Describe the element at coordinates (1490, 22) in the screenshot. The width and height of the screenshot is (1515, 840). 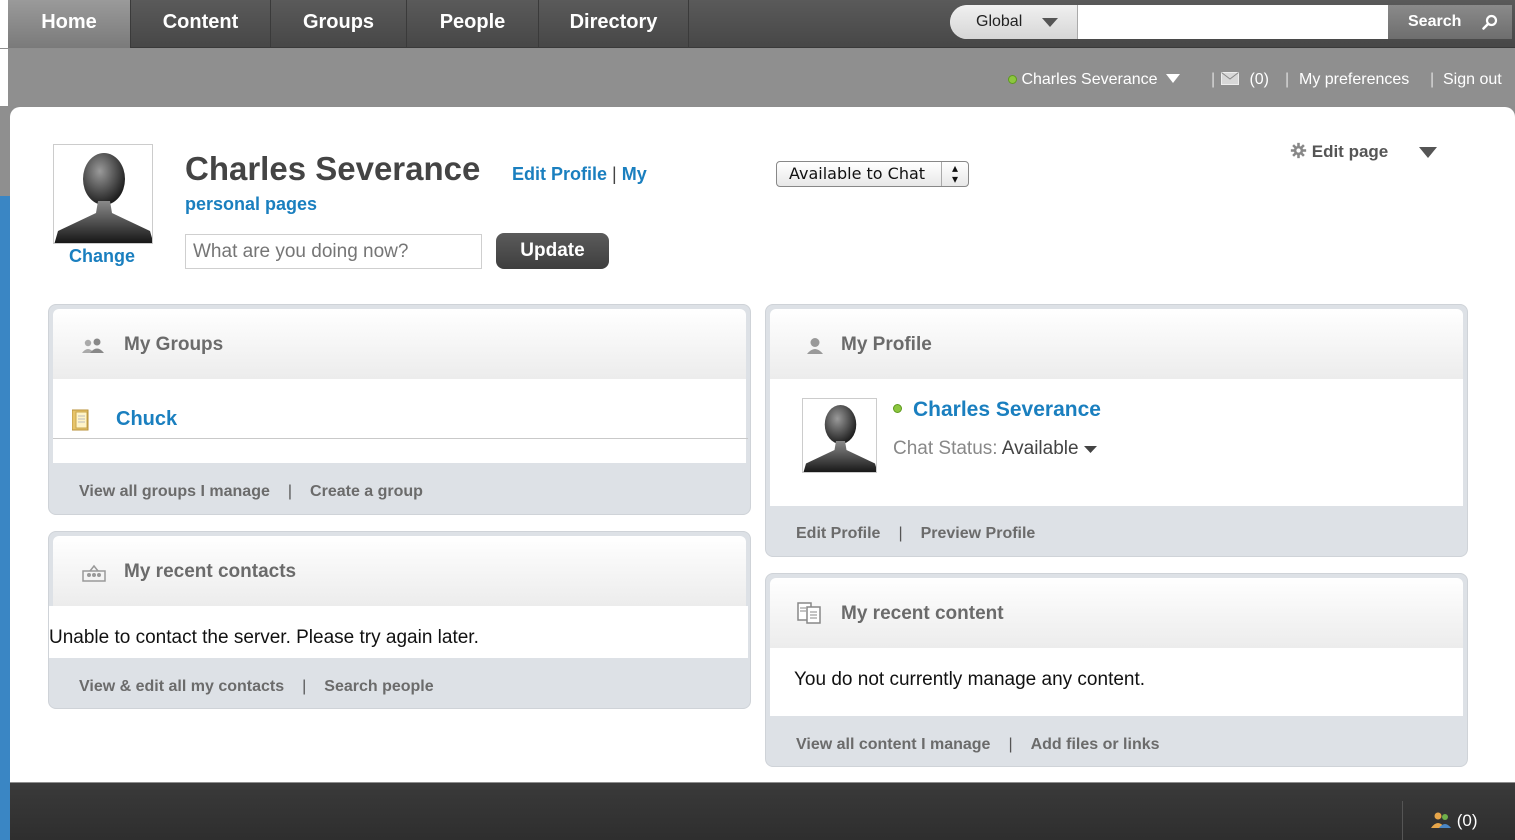
I see `search-icon` at that location.